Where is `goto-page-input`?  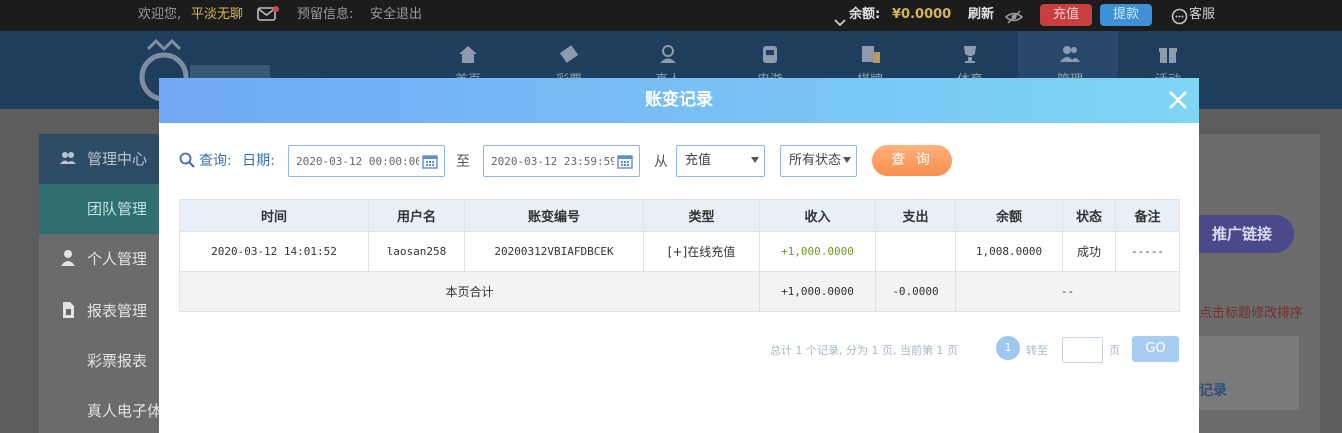 goto-page-input is located at coordinates (1082, 350).